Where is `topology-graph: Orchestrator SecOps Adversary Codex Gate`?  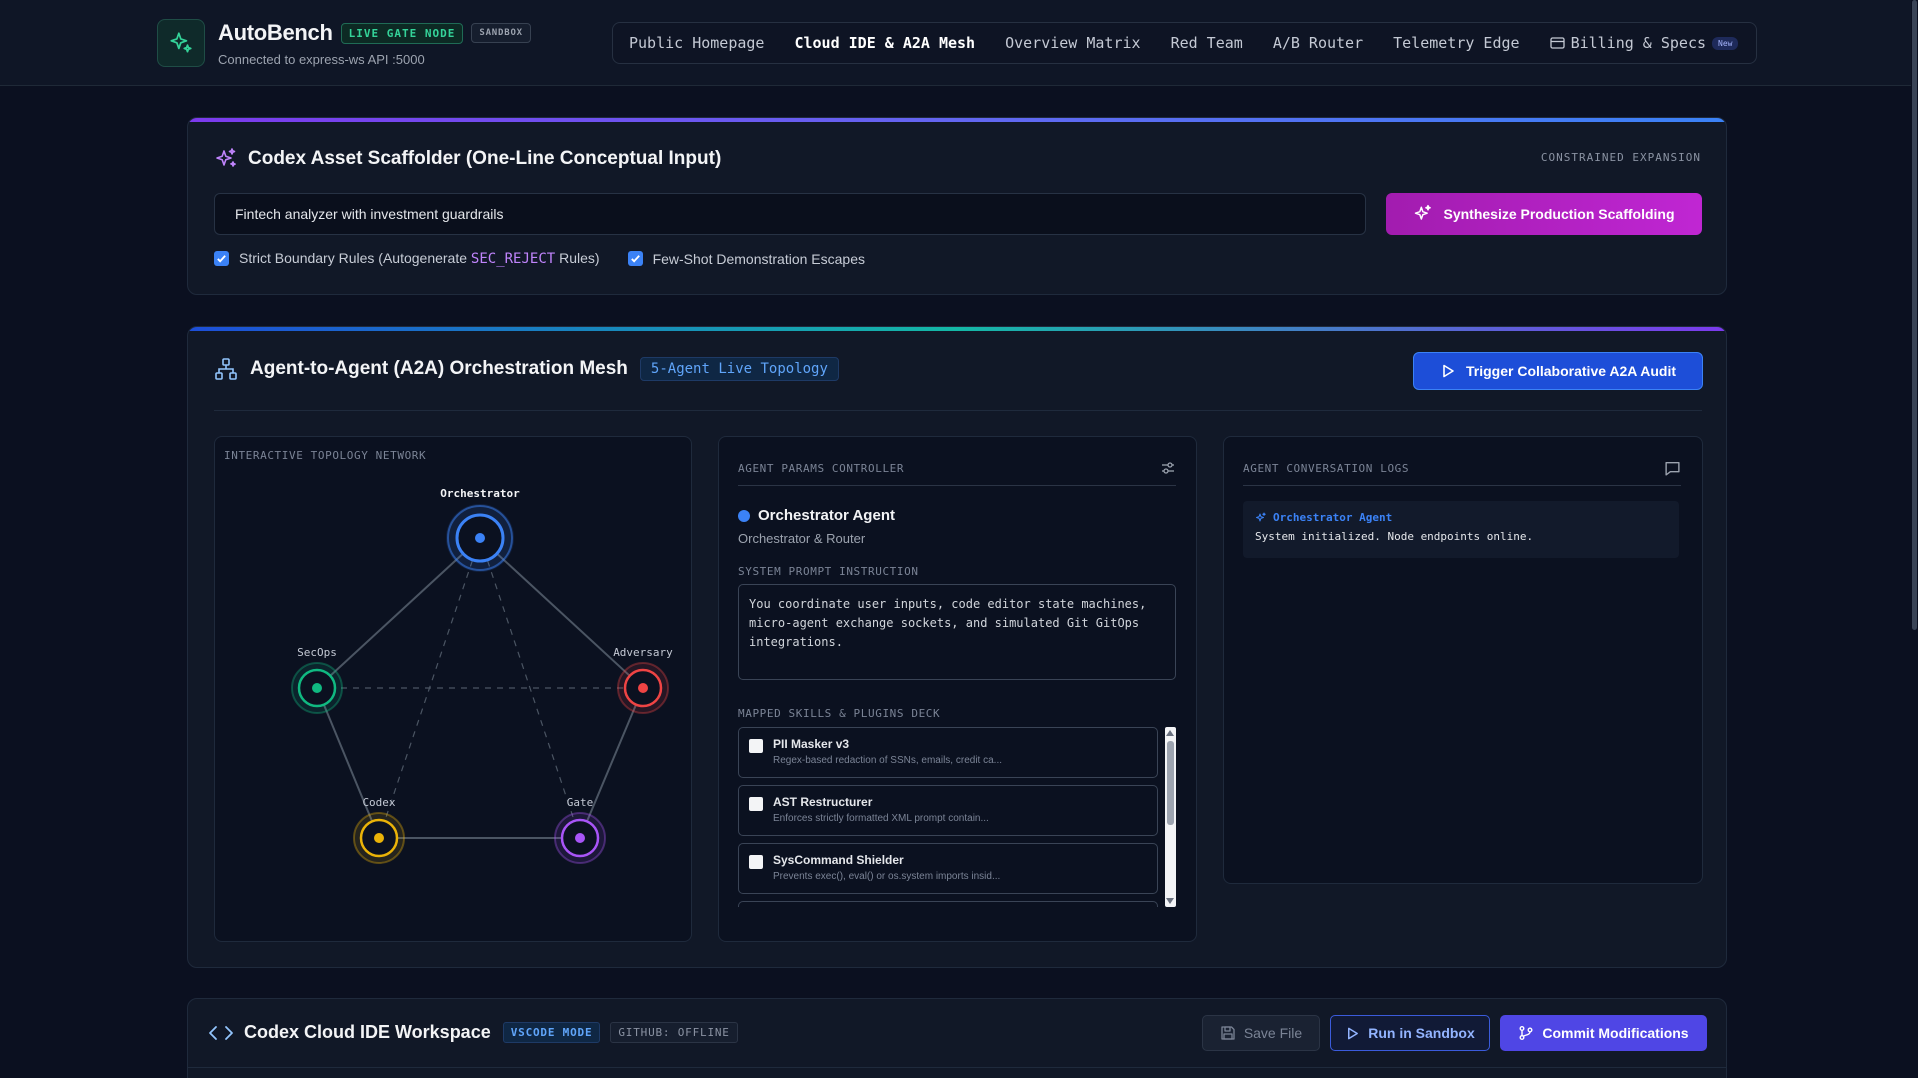
topology-graph: Orchestrator SecOps Adversary Codex Gate is located at coordinates (482, 675).